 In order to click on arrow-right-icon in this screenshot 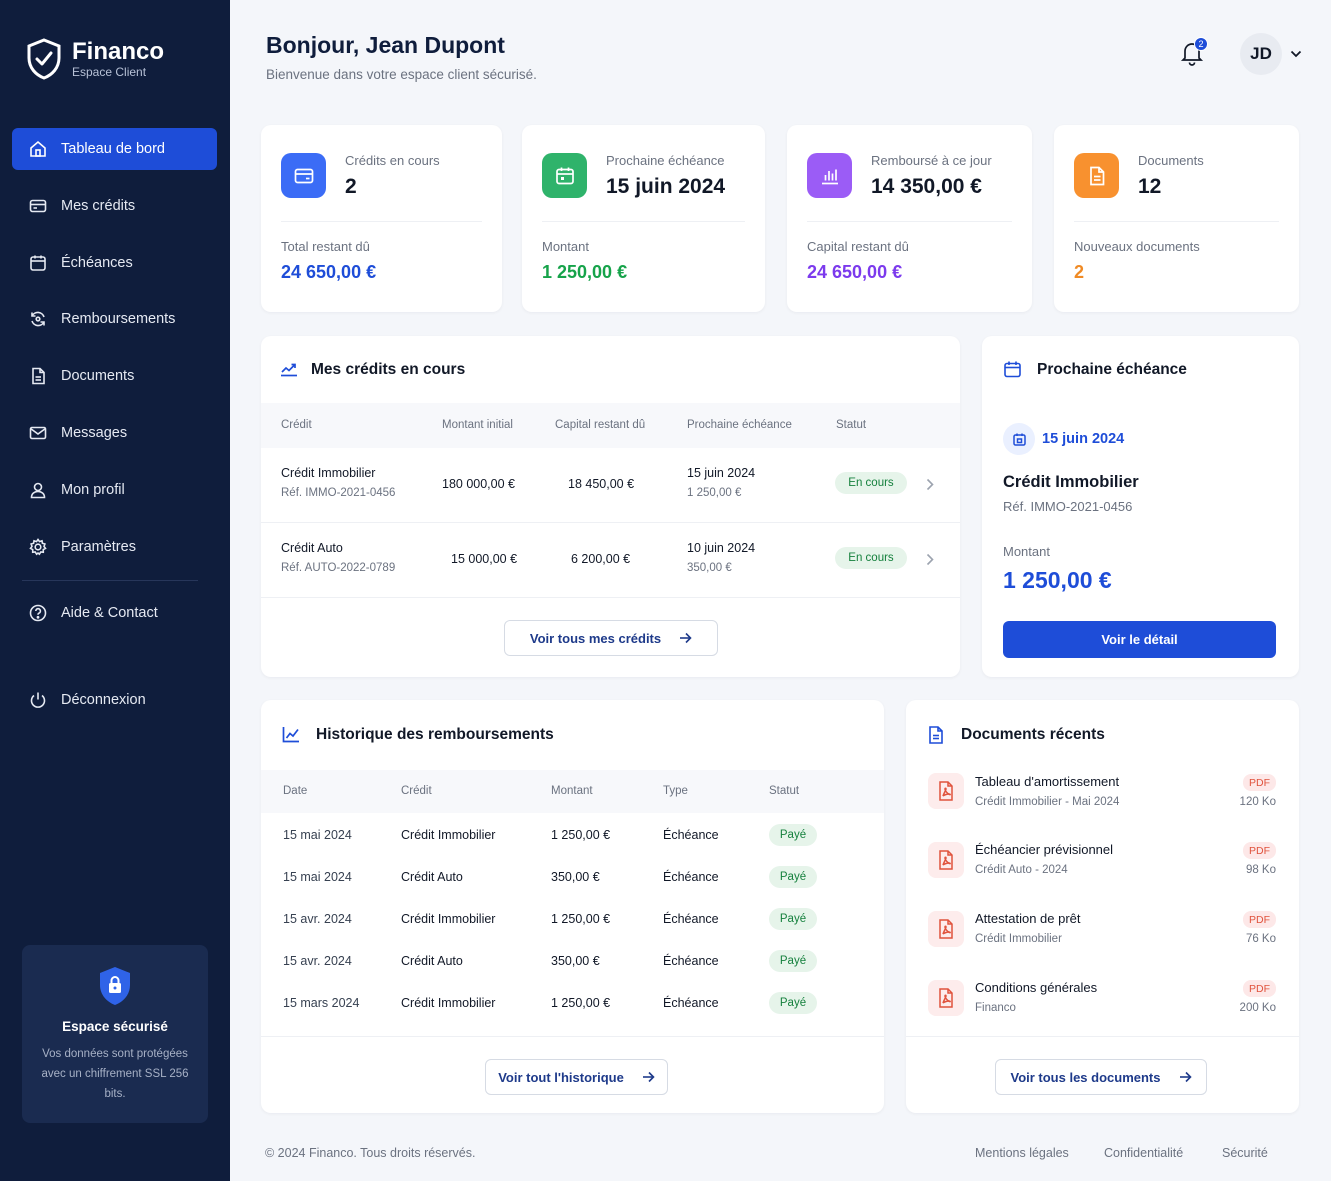, I will do `click(1176, 1077)`.